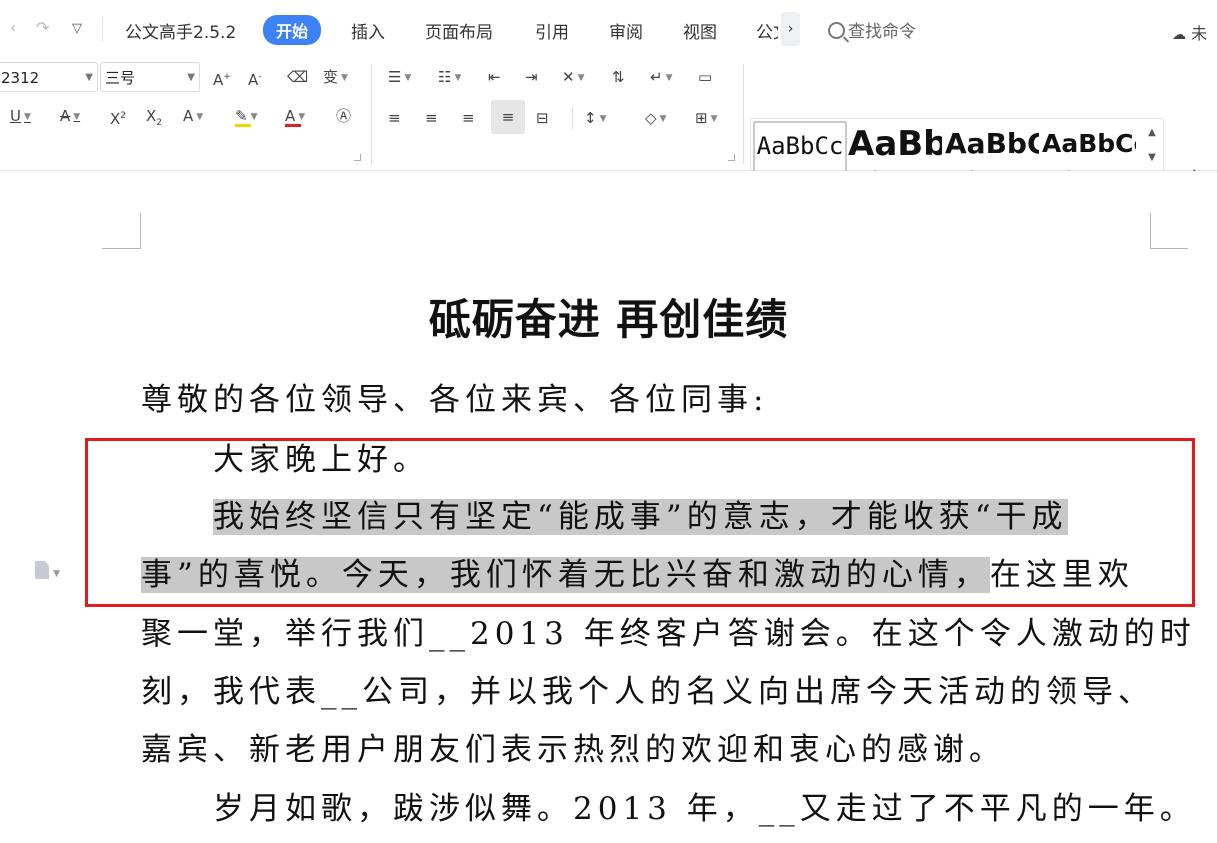  What do you see at coordinates (895, 143) in the screenshot?
I see `style-preview: AaBb` at bounding box center [895, 143].